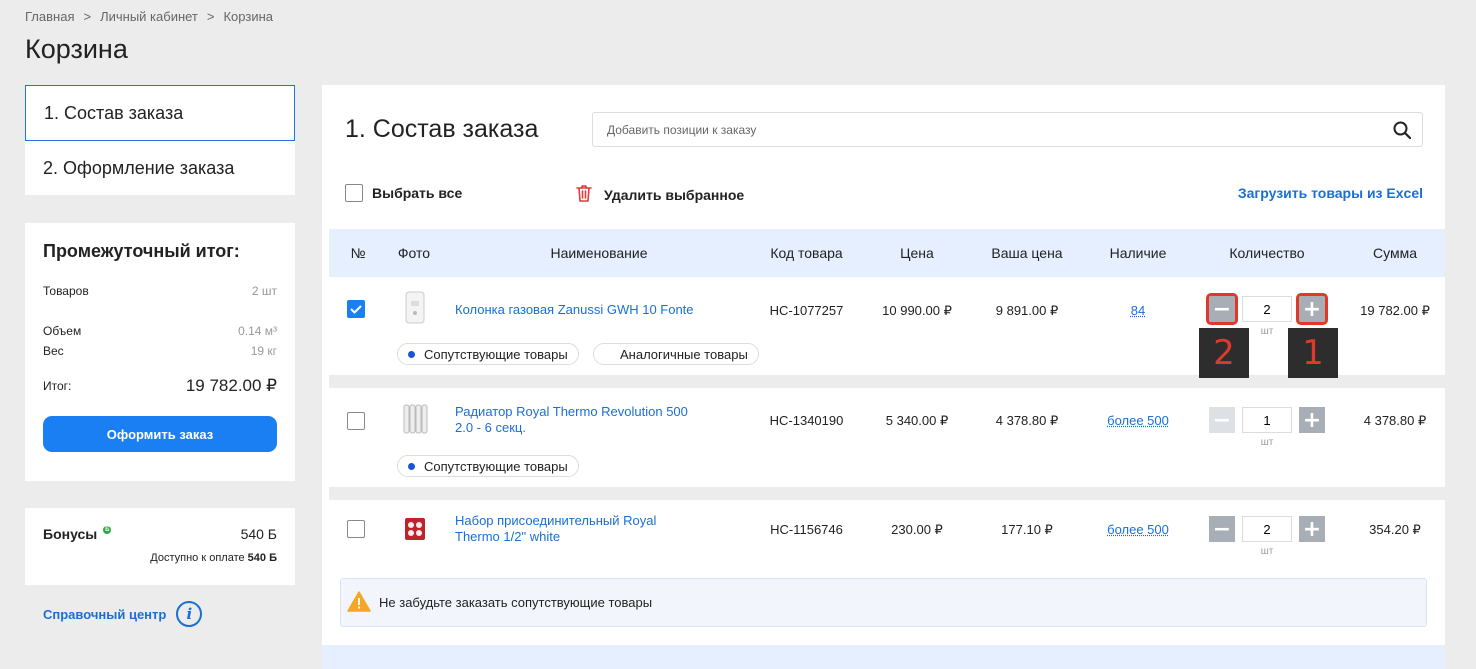  Describe the element at coordinates (359, 602) in the screenshot. I see `warning-icon` at that location.